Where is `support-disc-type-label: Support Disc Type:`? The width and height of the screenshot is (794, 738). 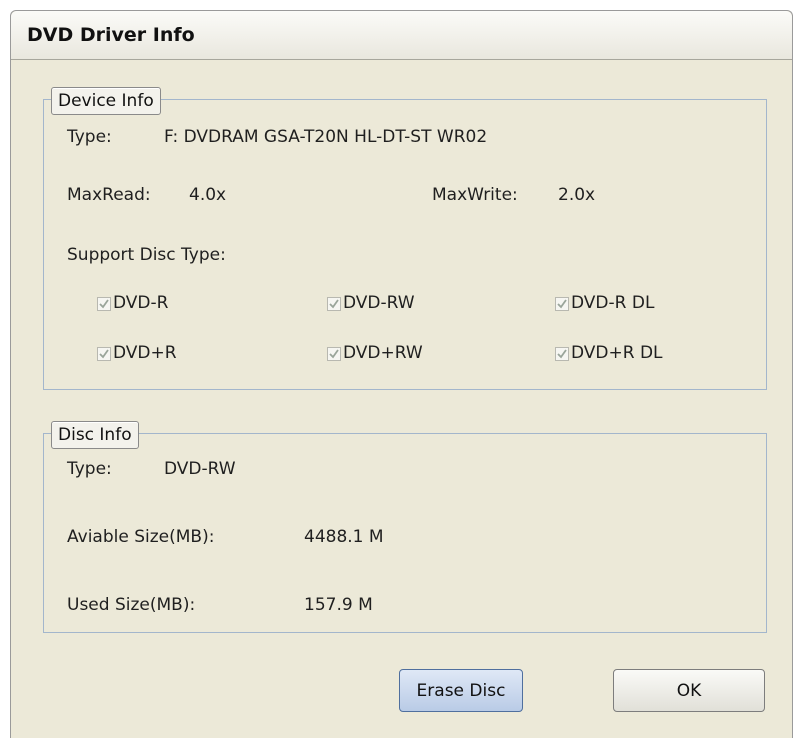 support-disc-type-label: Support Disc Type: is located at coordinates (146, 255).